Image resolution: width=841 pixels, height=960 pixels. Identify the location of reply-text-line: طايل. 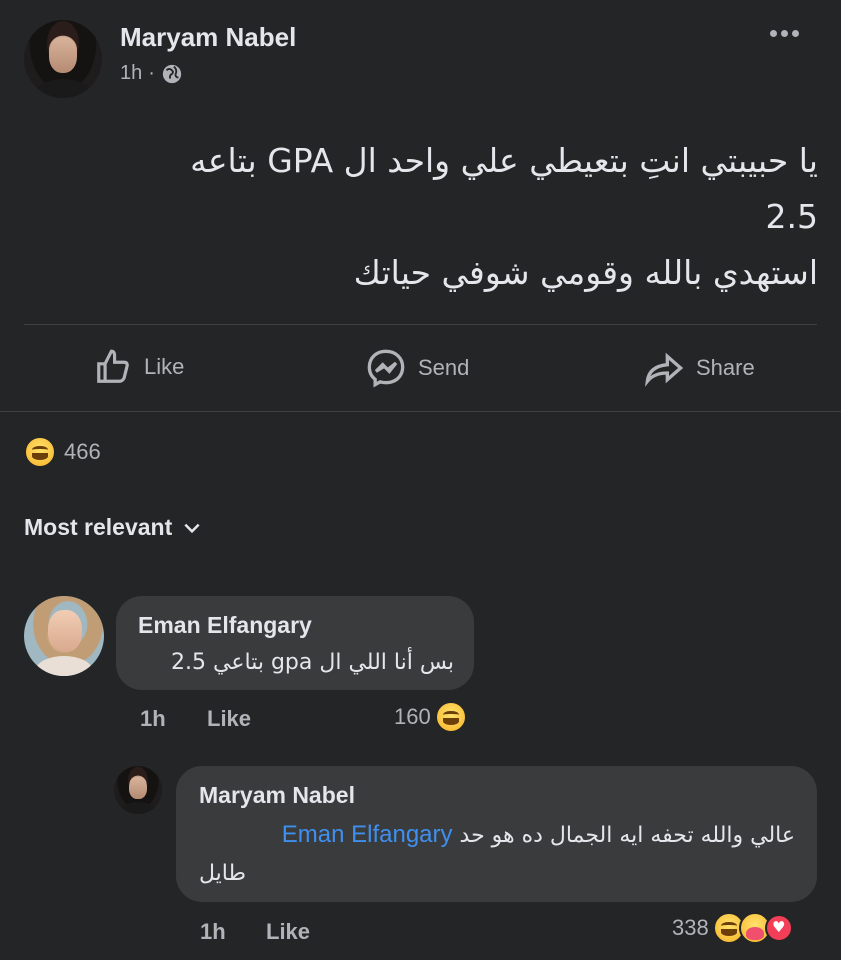
(222, 873).